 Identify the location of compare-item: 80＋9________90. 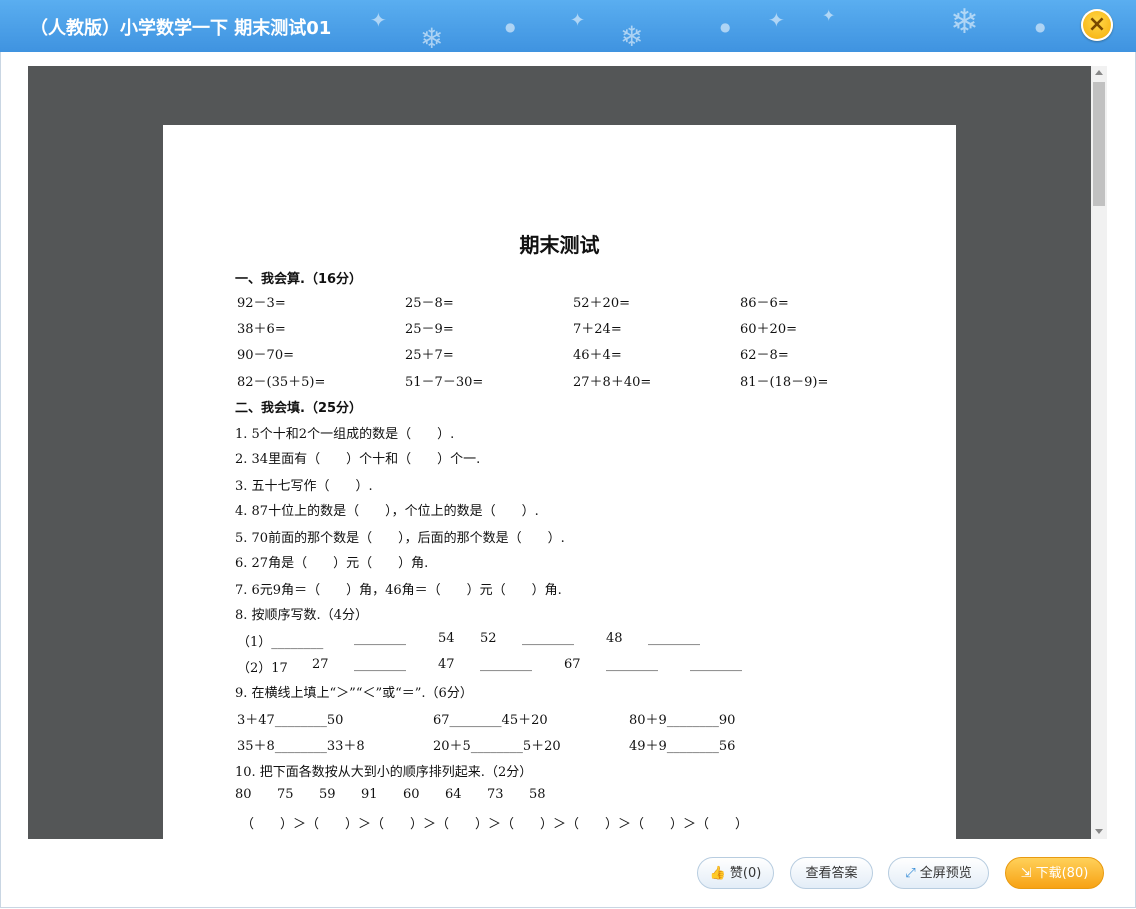
(682, 720).